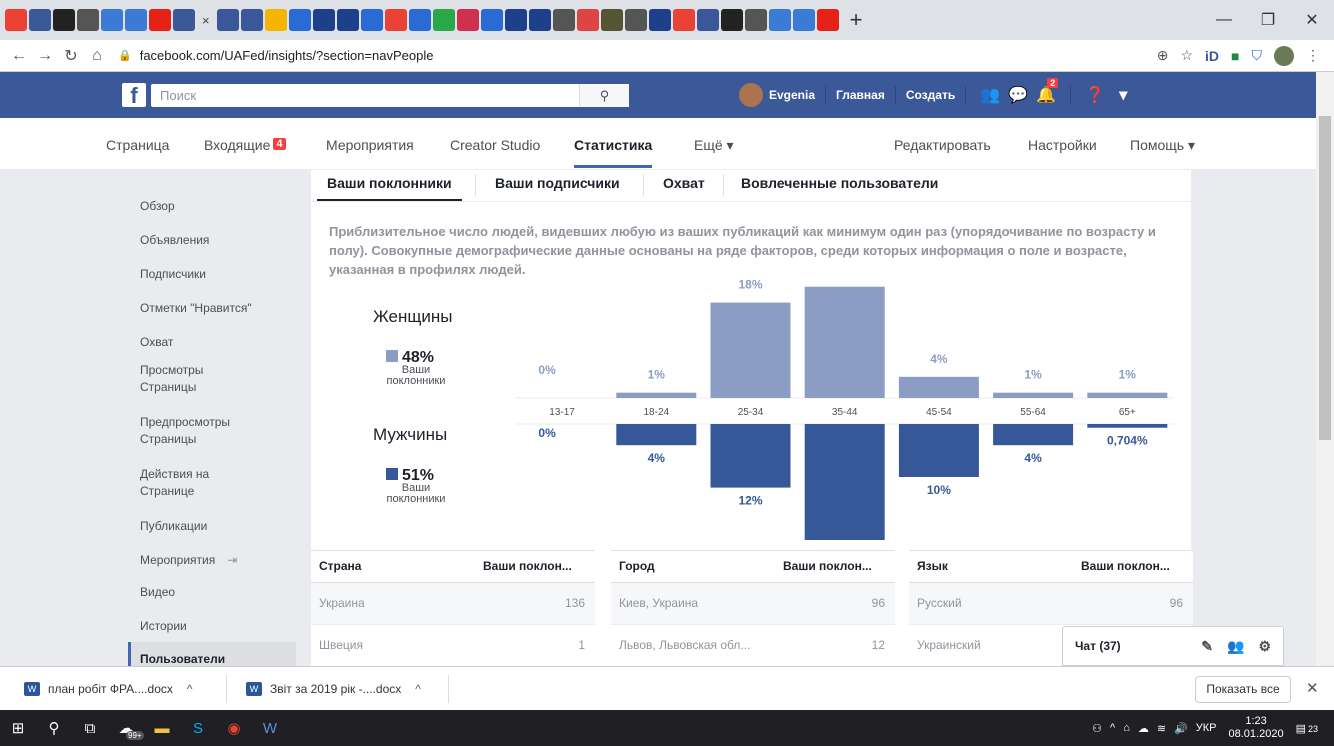 The image size is (1334, 746). I want to click on notifications-icon: 🔔 2, so click(1046, 91).